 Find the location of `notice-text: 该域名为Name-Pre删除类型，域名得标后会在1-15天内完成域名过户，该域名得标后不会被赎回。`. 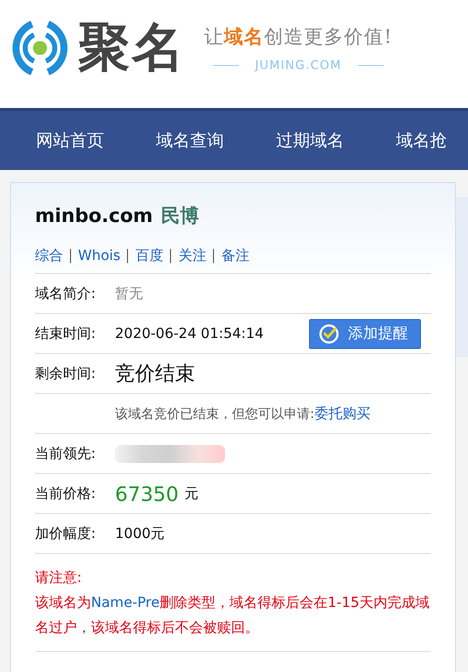

notice-text: 该域名为Name-Pre删除类型，域名得标后会在1-15天内完成域名过户，该域名得标后不会被赎回。 is located at coordinates (232, 616).